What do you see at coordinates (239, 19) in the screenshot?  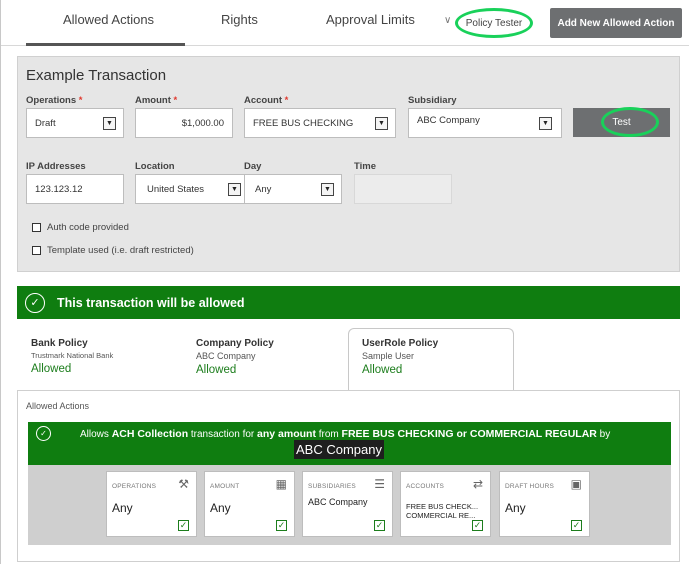 I see `tab-rights: Rights` at bounding box center [239, 19].